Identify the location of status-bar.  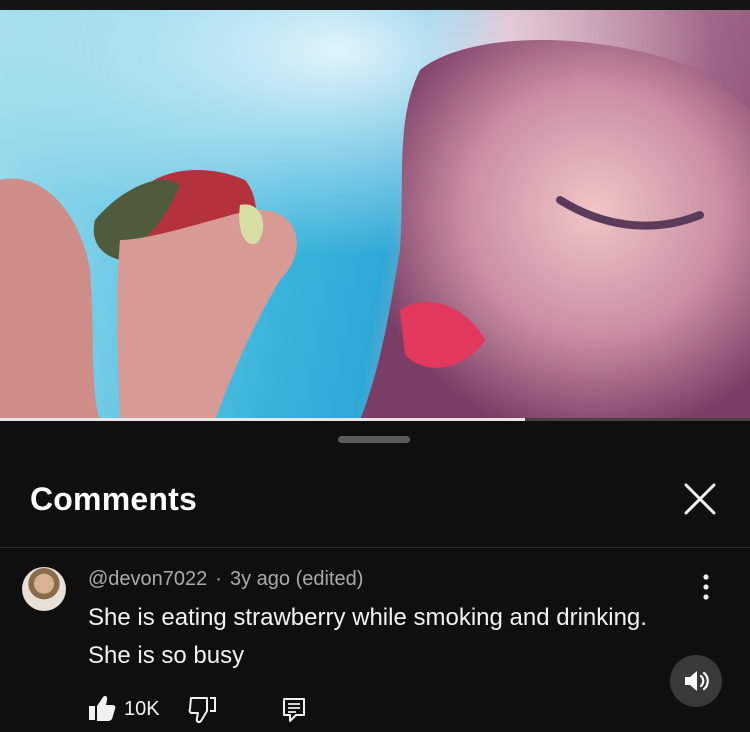
(375, 5).